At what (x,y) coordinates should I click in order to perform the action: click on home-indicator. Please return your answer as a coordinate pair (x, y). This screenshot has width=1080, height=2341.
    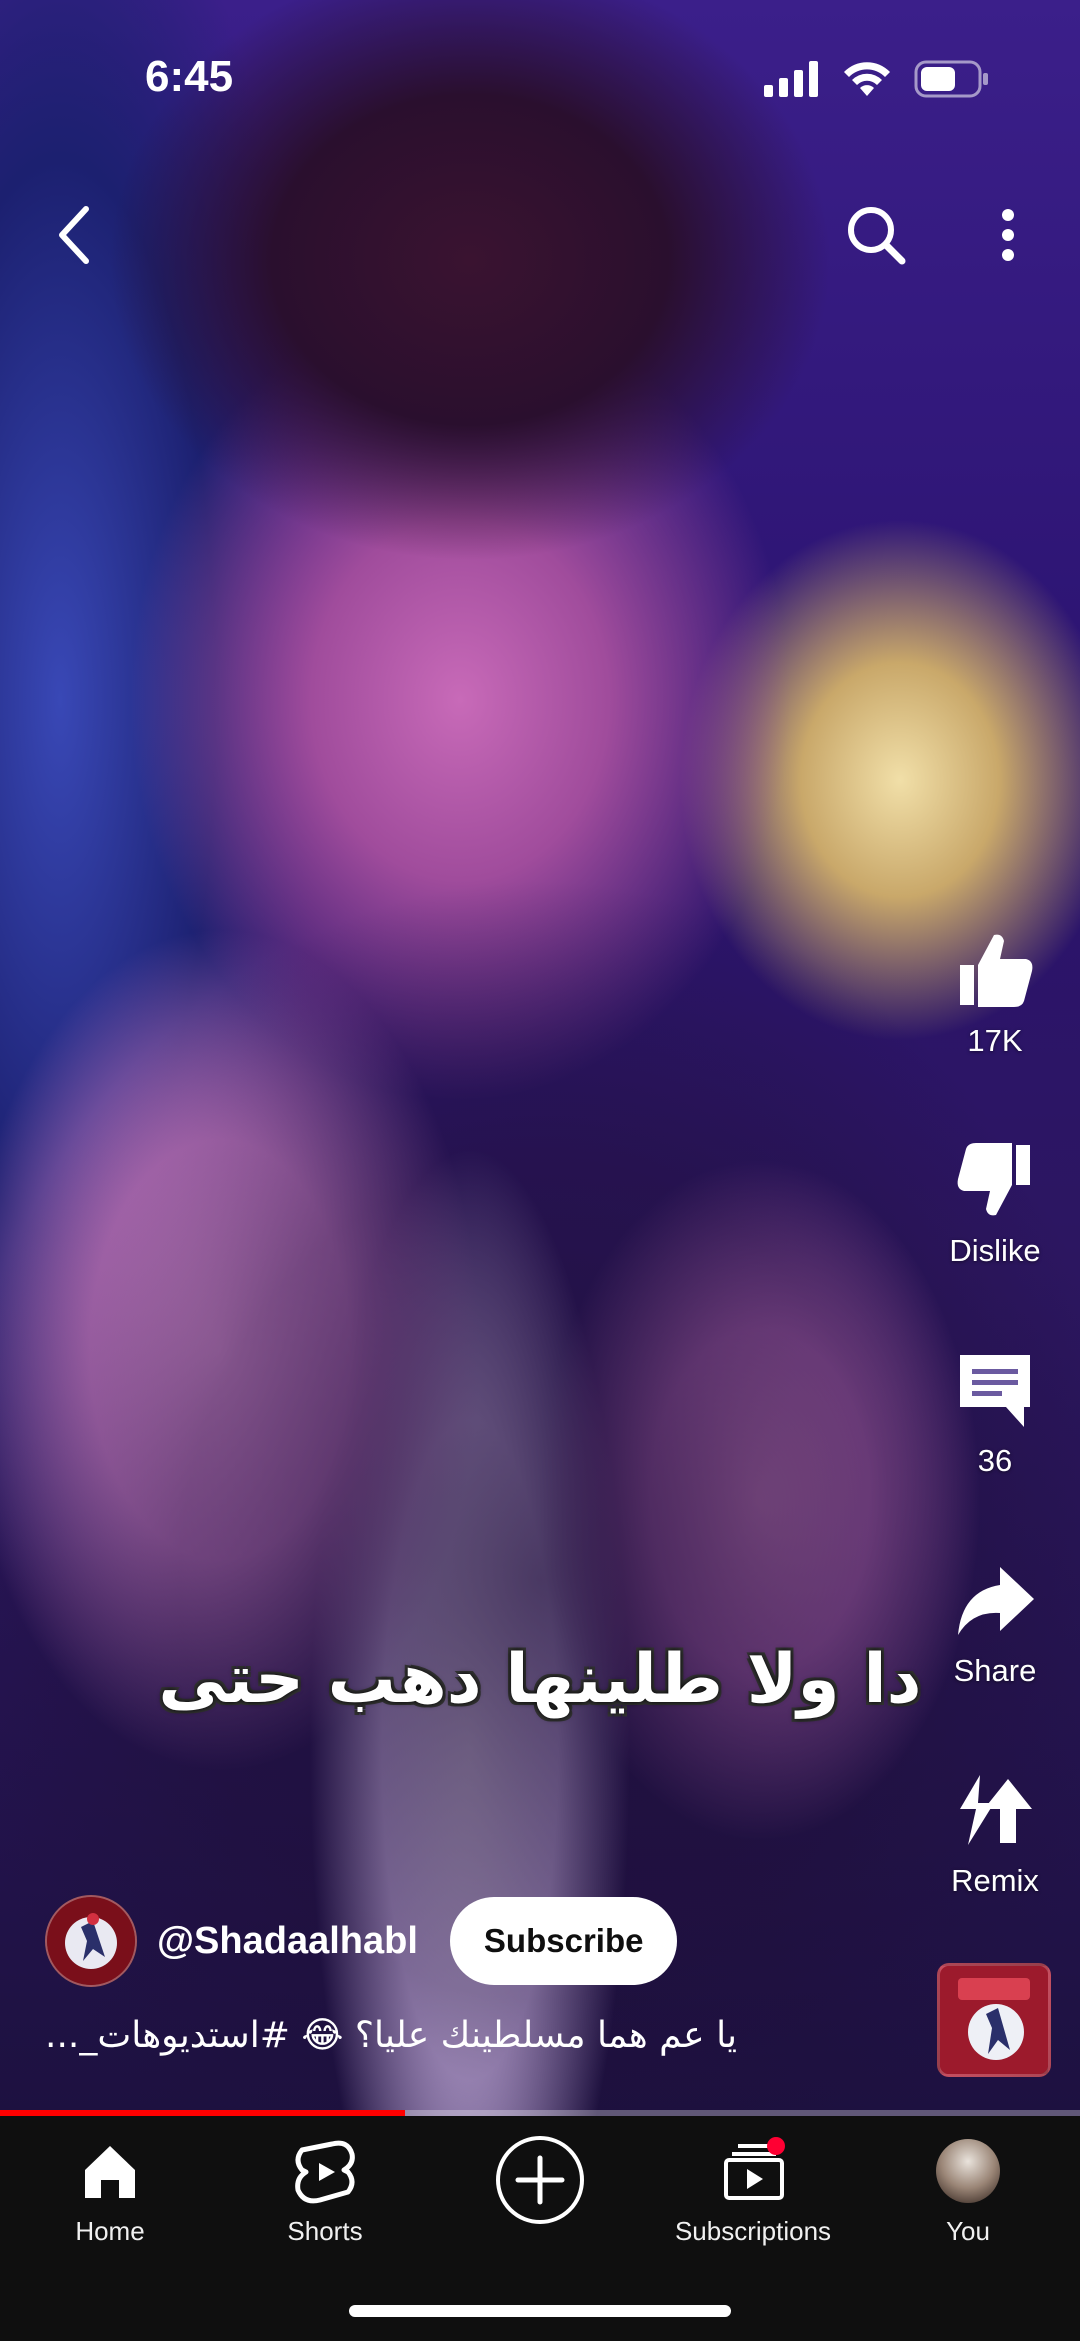
    Looking at the image, I should click on (540, 2311).